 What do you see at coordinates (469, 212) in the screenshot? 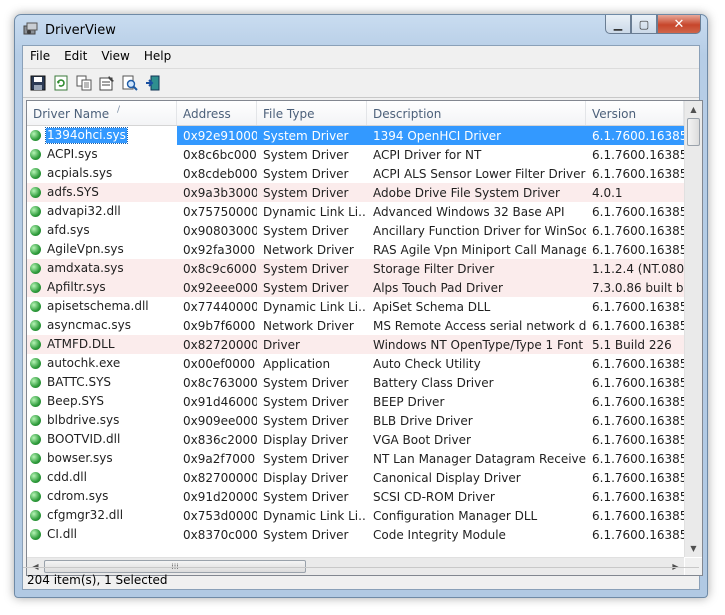
I see `cell-description: Advanced Windows 32 Base API` at bounding box center [469, 212].